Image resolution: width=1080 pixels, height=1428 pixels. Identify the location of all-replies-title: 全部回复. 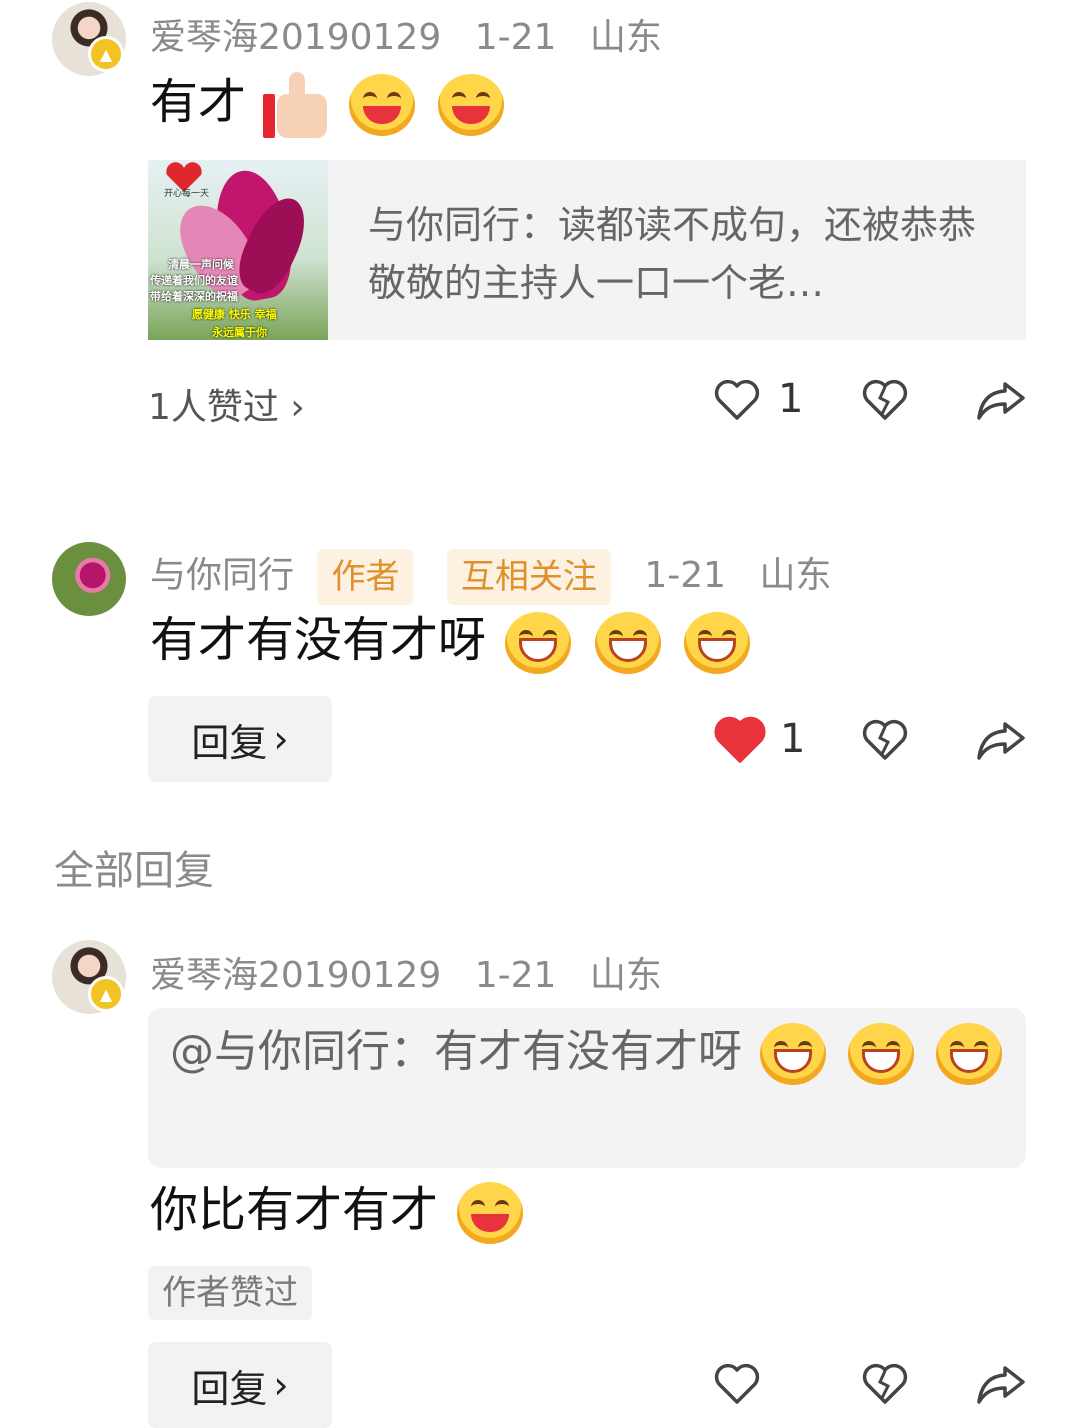
(134, 871).